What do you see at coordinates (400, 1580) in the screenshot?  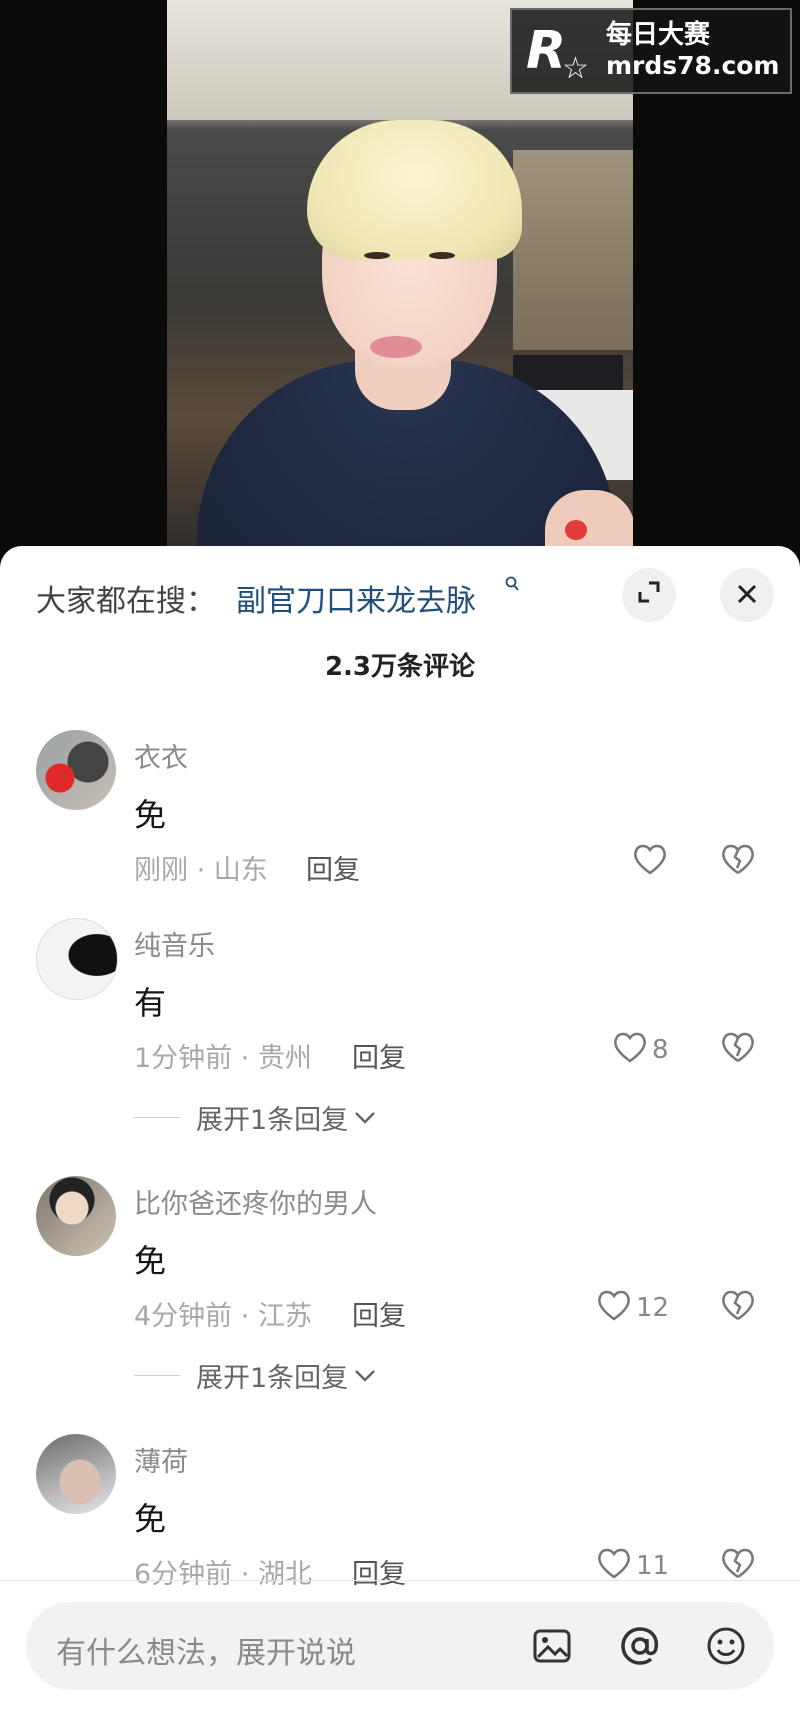 I see `input-divider` at bounding box center [400, 1580].